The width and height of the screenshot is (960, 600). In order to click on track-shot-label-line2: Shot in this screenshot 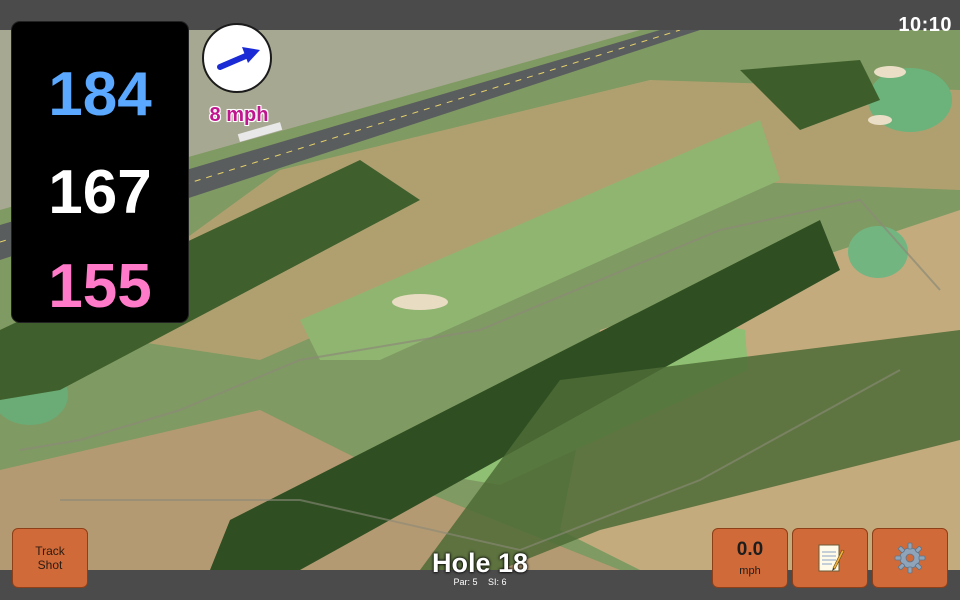, I will do `click(50, 565)`.